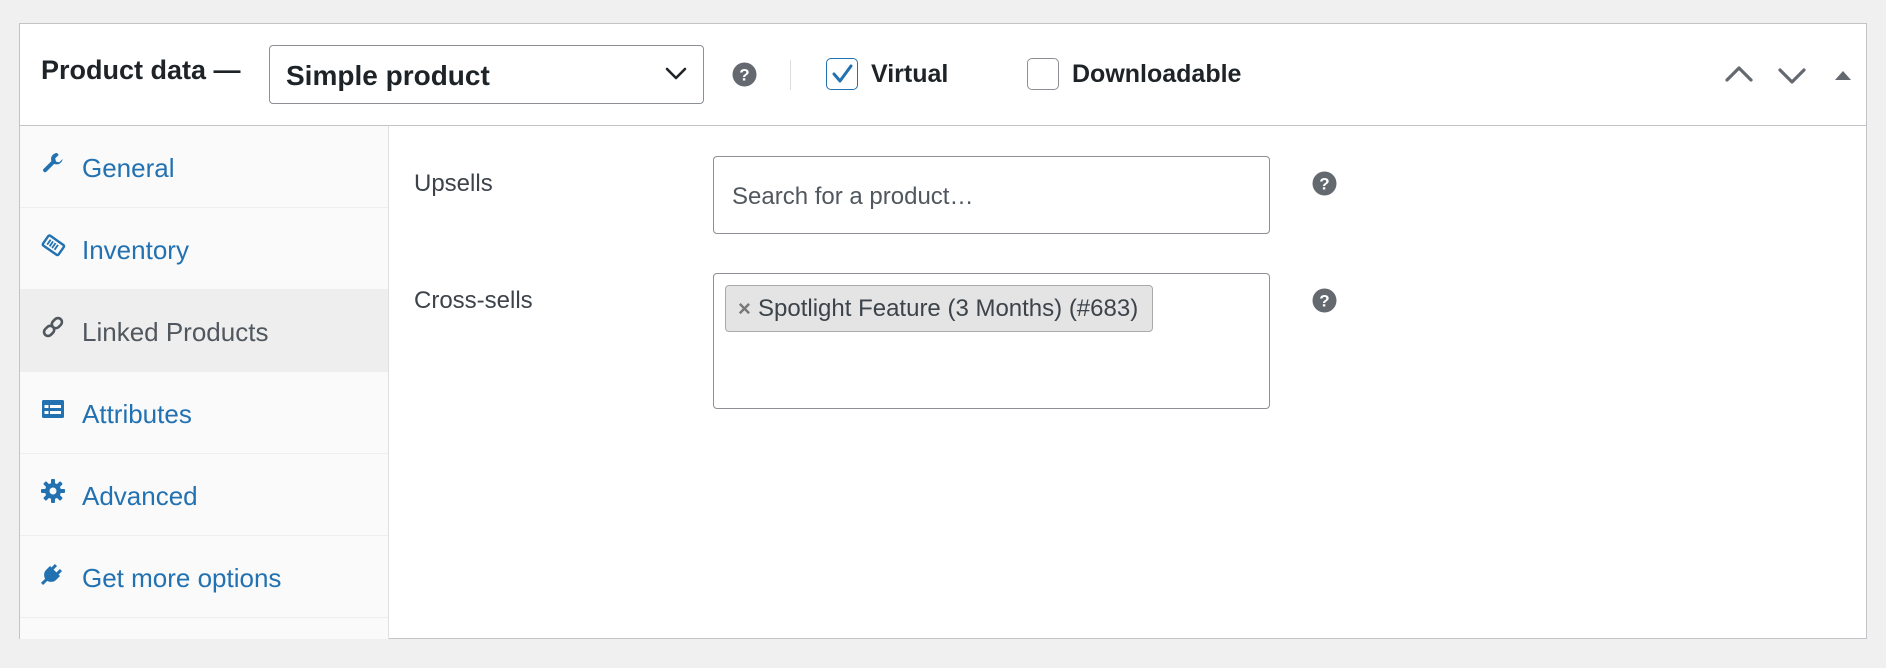 The width and height of the screenshot is (1886, 668). Describe the element at coordinates (141, 70) in the screenshot. I see `panel-title: Product data —` at that location.